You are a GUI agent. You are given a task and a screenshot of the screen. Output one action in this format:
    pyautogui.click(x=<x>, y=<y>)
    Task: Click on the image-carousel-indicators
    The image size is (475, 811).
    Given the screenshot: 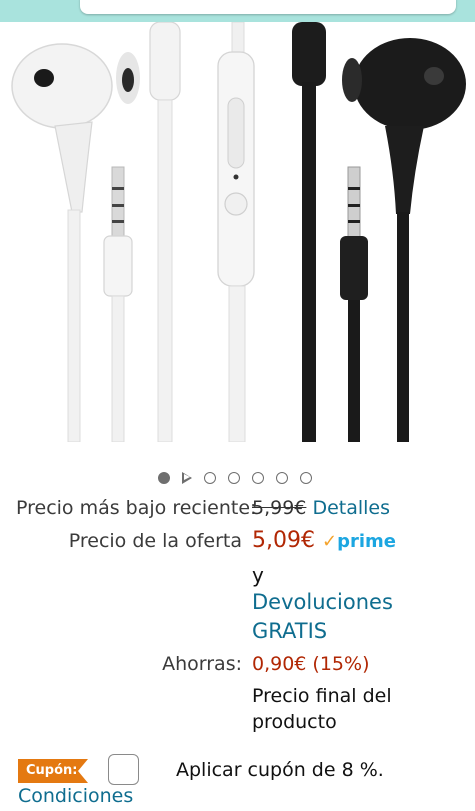 What is the action you would take?
    pyautogui.click(x=235, y=478)
    